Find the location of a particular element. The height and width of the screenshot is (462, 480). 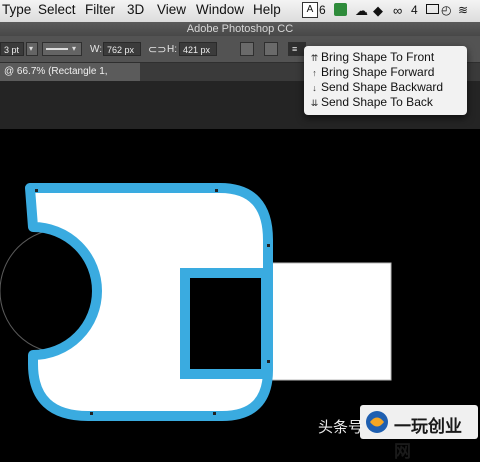

bring-shape-forward-item: ↑ Bring Shape Forward is located at coordinates (385, 72).